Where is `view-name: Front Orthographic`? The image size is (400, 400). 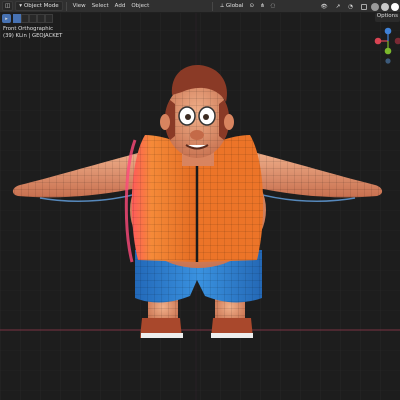 view-name: Front Orthographic is located at coordinates (28, 29).